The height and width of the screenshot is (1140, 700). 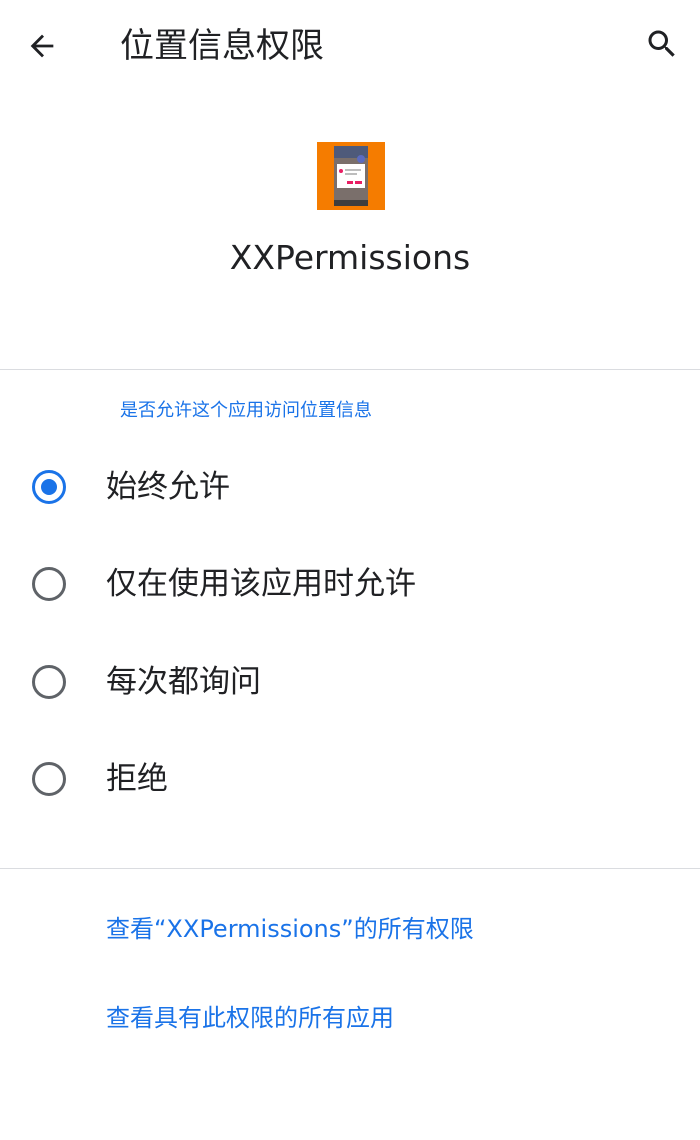 I want to click on top-app-bar: 位置信息权限, so click(x=350, y=46).